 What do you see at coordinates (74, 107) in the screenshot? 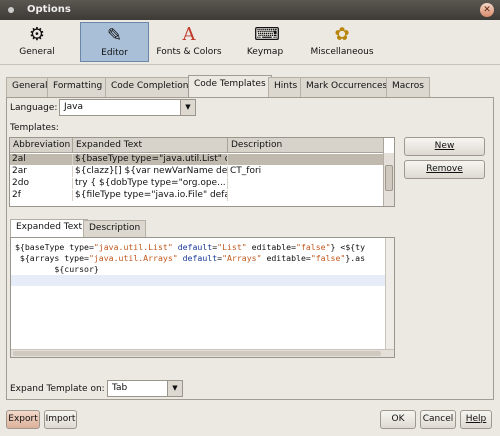
I see `language-value: Java` at bounding box center [74, 107].